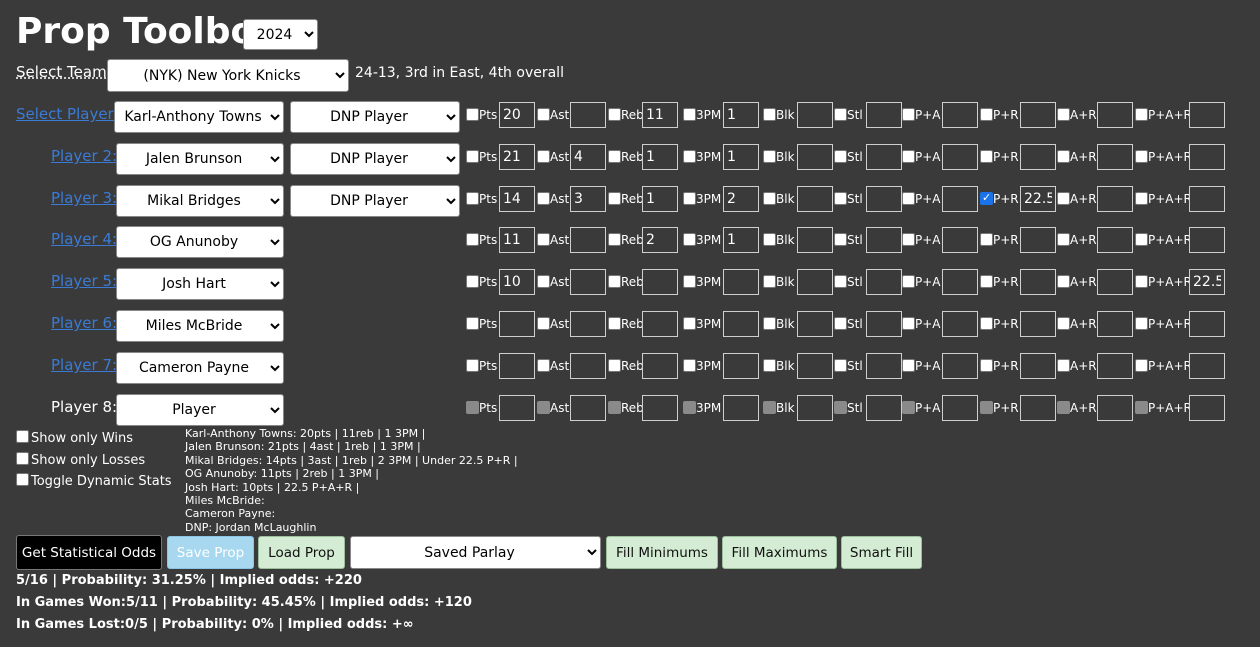  Describe the element at coordinates (84, 198) in the screenshot. I see `player-3-label: Player 3:` at that location.